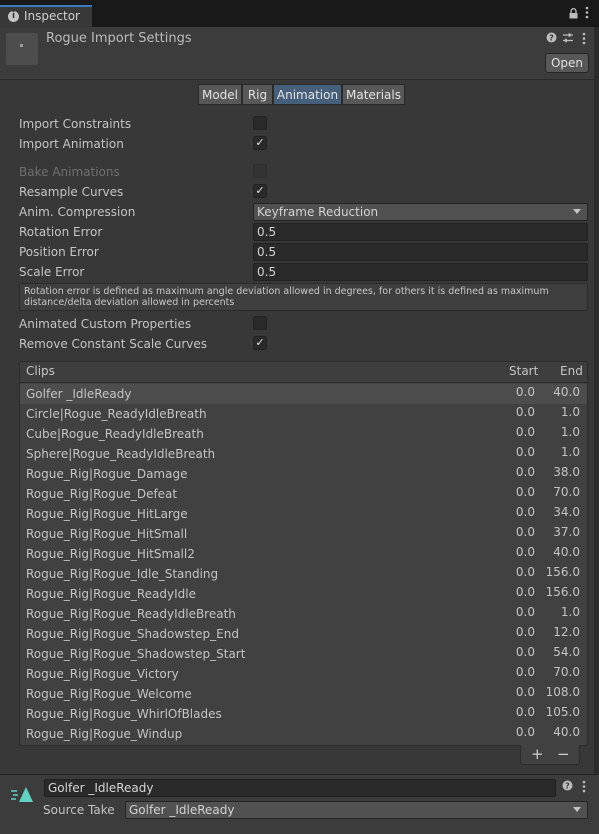 The width and height of the screenshot is (599, 834). What do you see at coordinates (303, 714) in the screenshot?
I see `clip-row: Rogue_Rig|Rogue_WhirlOfBlades 0.0 105.0` at bounding box center [303, 714].